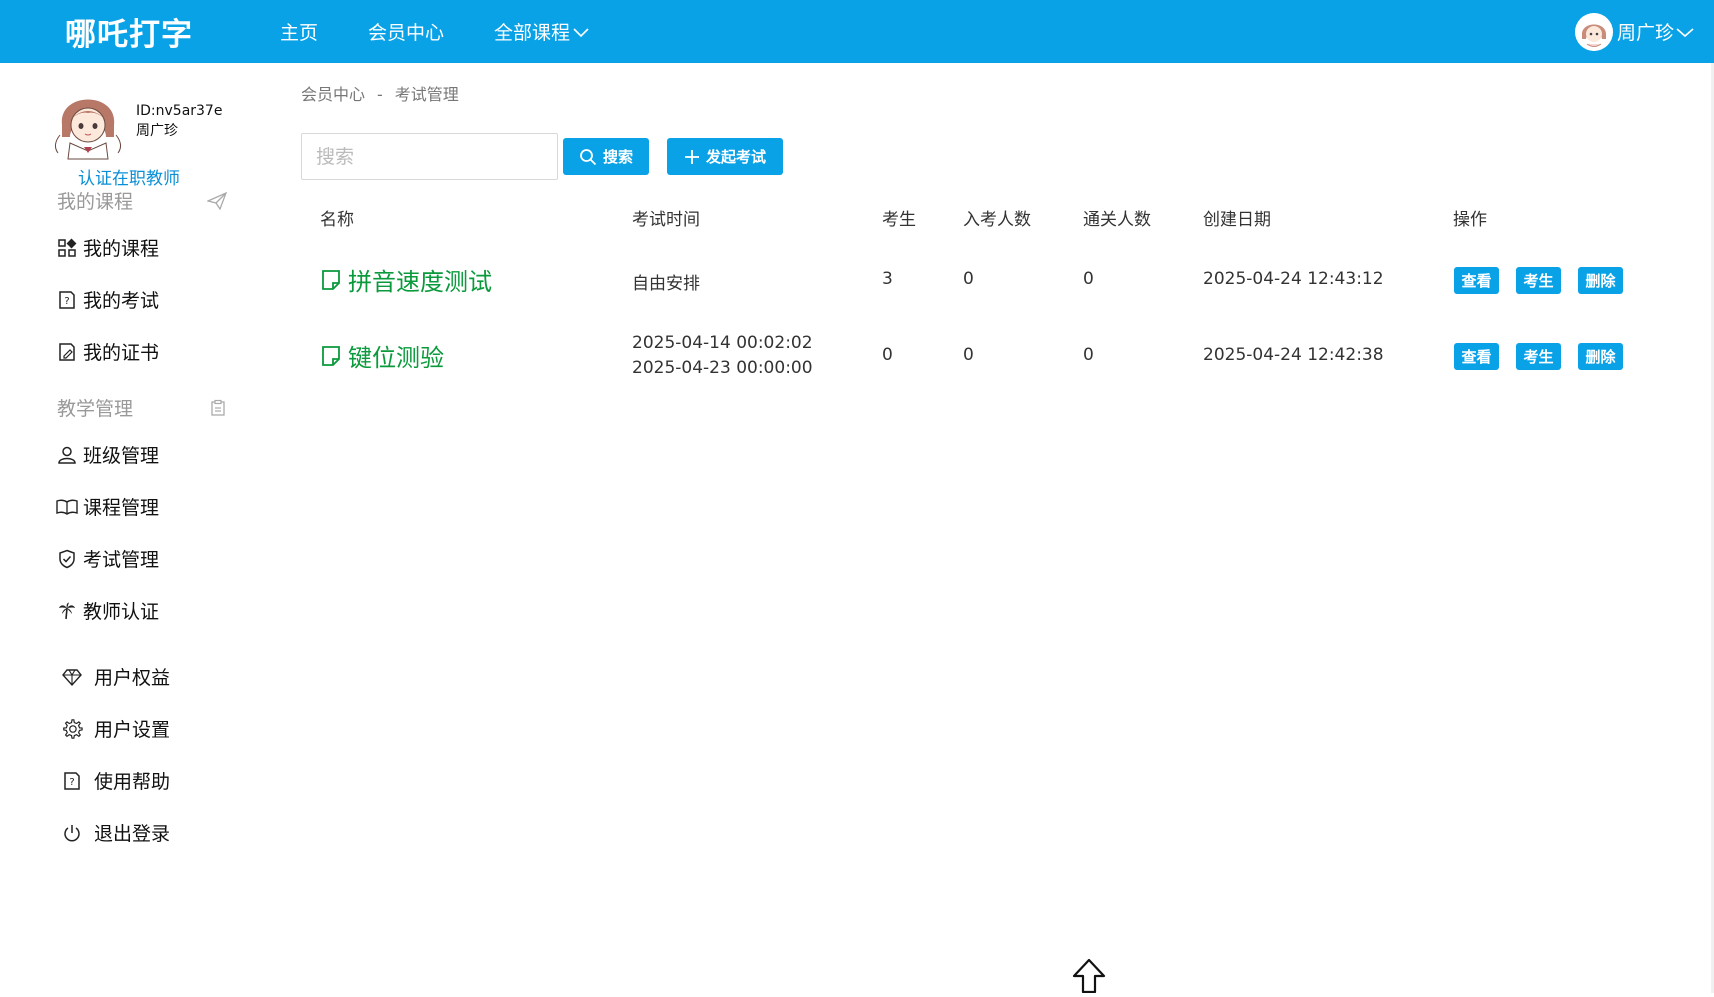 The image size is (1714, 997). Describe the element at coordinates (67, 507) in the screenshot. I see `book-icon` at that location.